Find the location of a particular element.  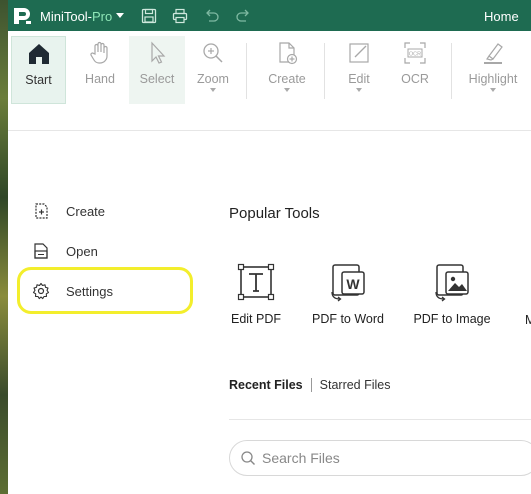

redo-icon is located at coordinates (243, 16).